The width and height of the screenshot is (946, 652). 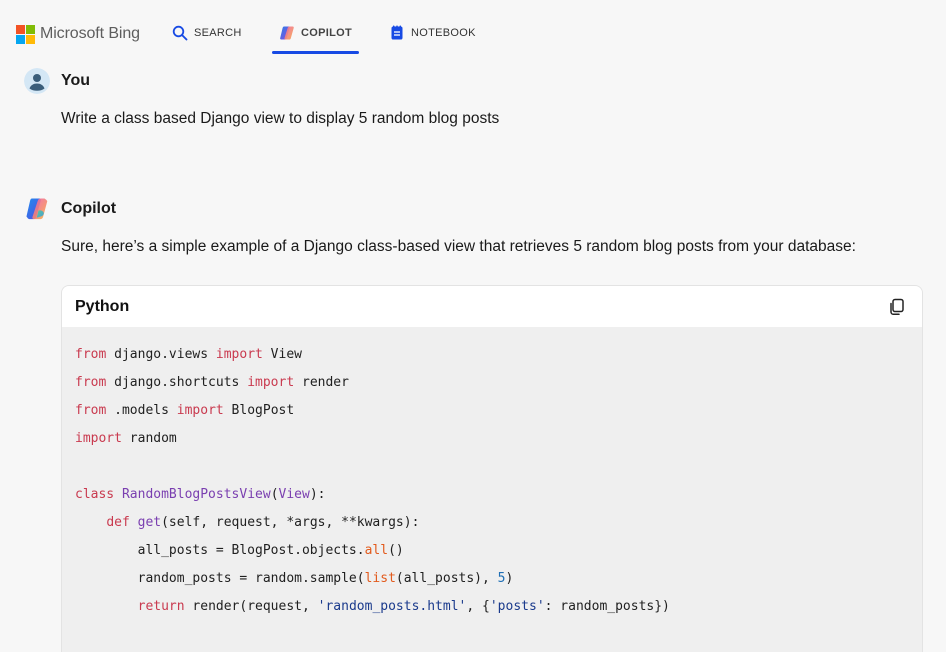 I want to click on copilot-message-header: Copilot, so click(x=70, y=209).